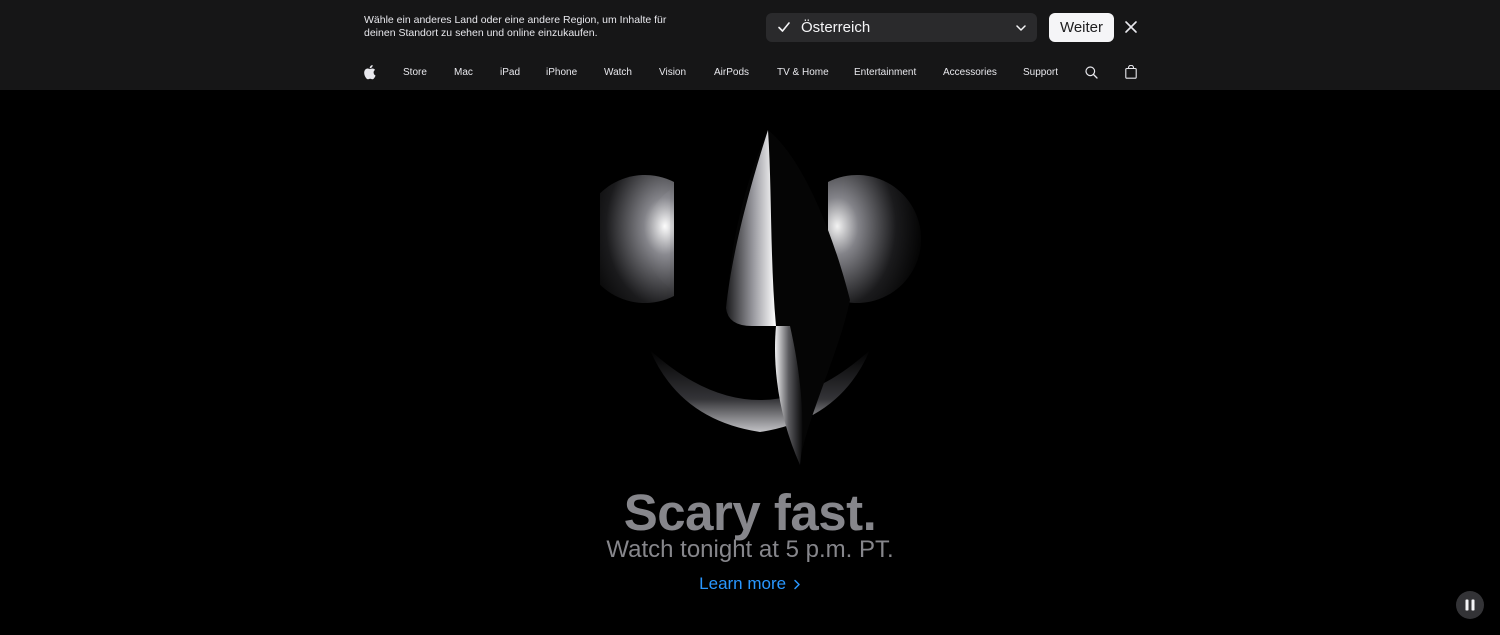  What do you see at coordinates (561, 72) in the screenshot?
I see `nav-item-iphone: iPhone` at bounding box center [561, 72].